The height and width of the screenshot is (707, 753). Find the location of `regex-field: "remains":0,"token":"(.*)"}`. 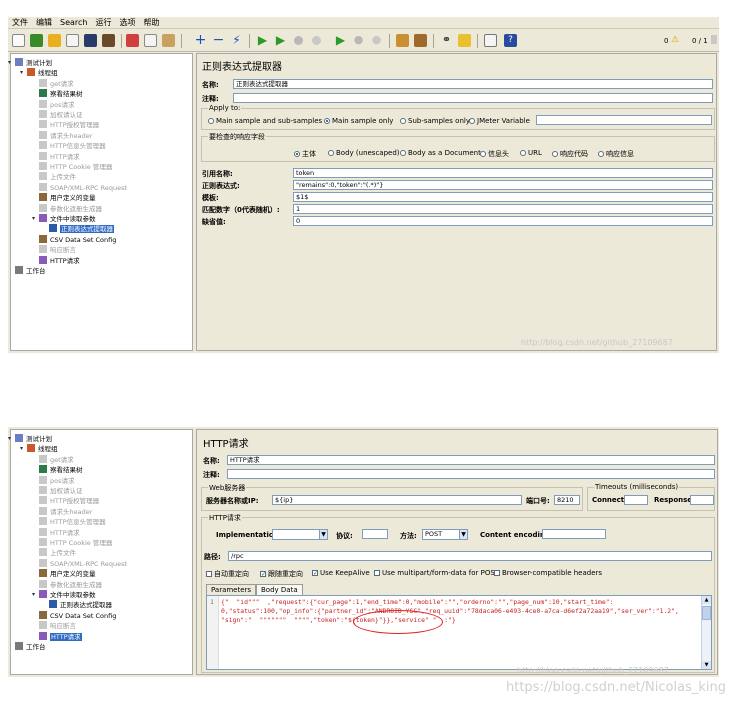

regex-field: "remains":0,"token":"(.*)"} is located at coordinates (503, 185).